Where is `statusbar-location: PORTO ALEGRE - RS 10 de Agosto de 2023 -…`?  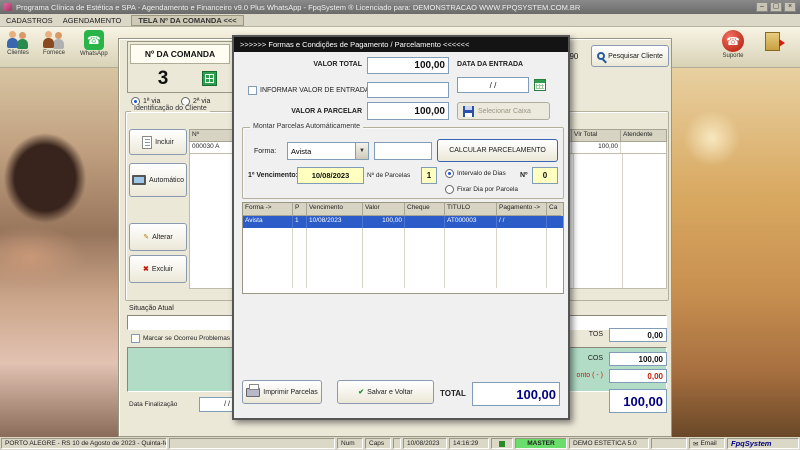
statusbar-location: PORTO ALEGRE - RS 10 de Agosto de 2023 -… is located at coordinates (84, 443).